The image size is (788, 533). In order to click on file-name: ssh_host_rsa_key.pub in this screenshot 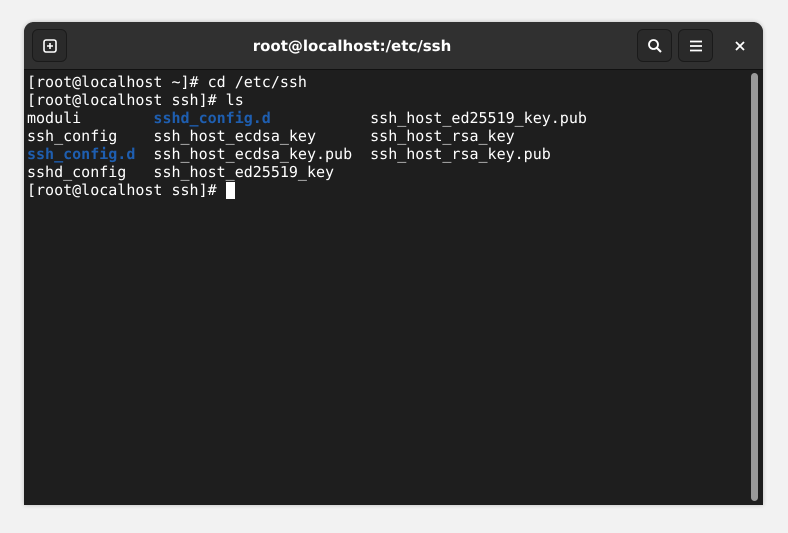, I will do `click(461, 154)`.